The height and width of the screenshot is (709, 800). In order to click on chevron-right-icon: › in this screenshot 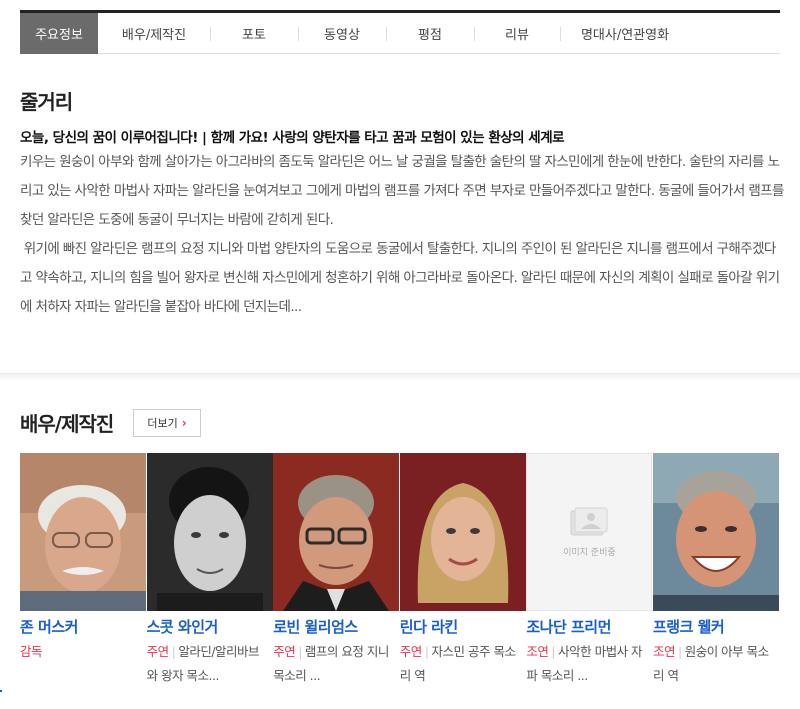, I will do `click(184, 423)`.